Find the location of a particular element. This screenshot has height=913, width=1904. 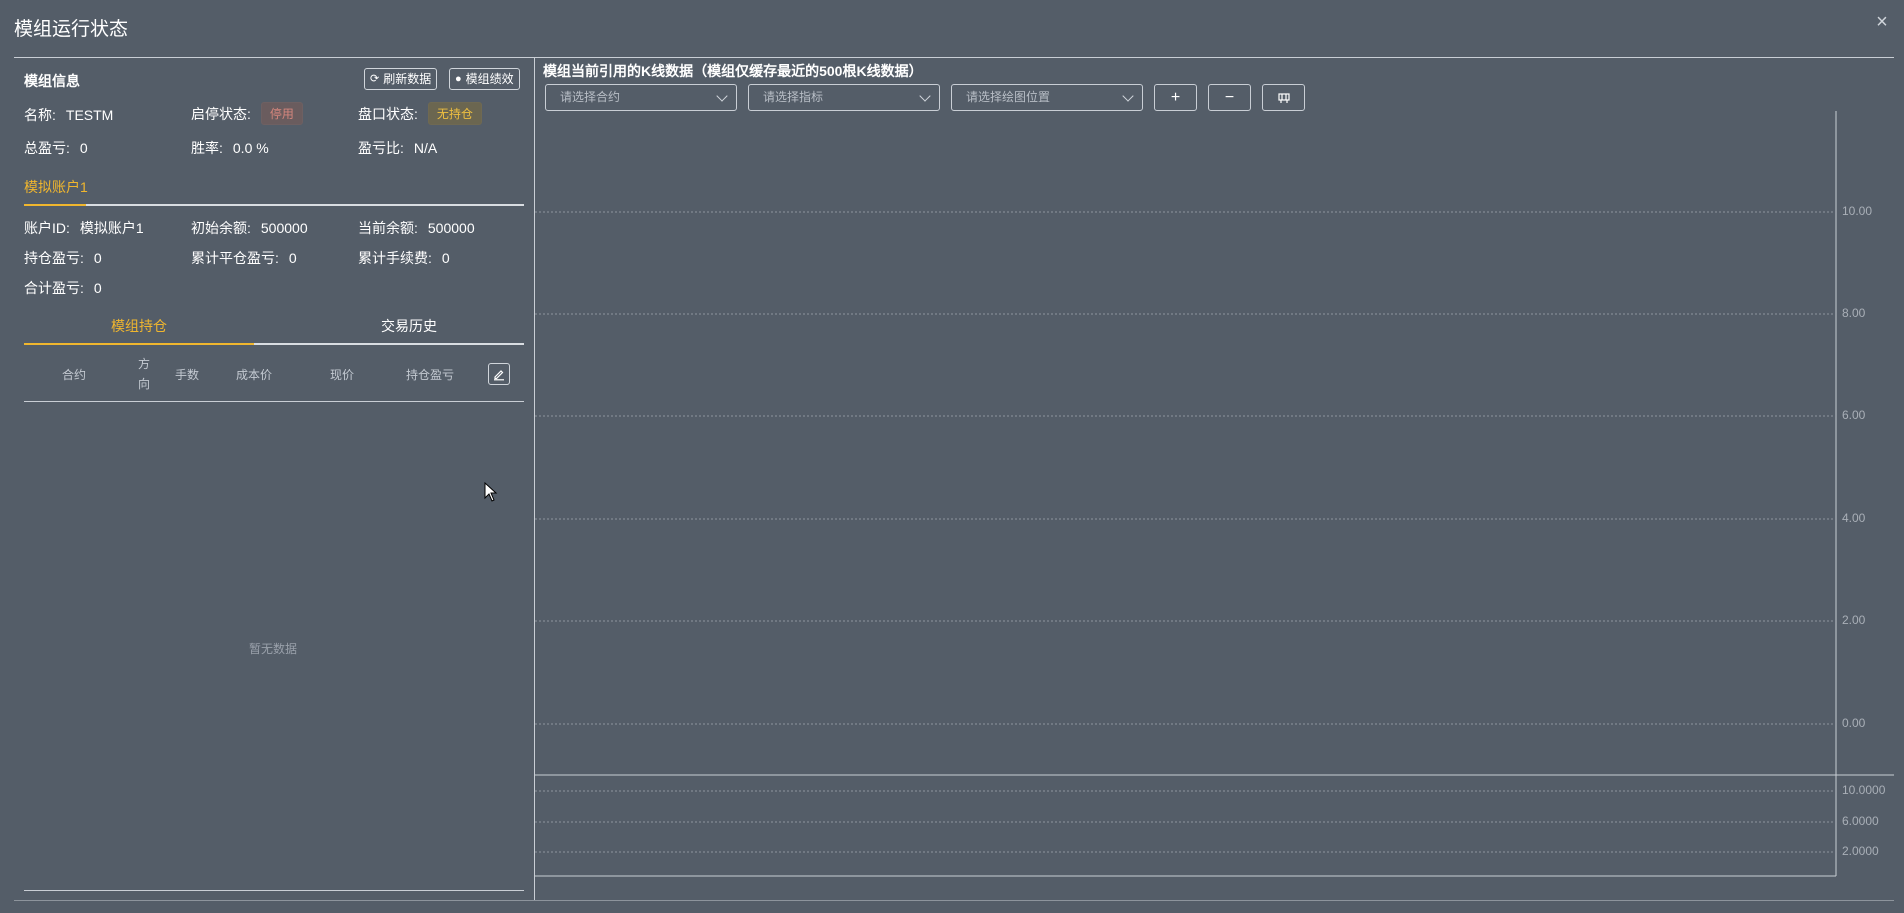

y-tick: 0.00 is located at coordinates (1854, 723).